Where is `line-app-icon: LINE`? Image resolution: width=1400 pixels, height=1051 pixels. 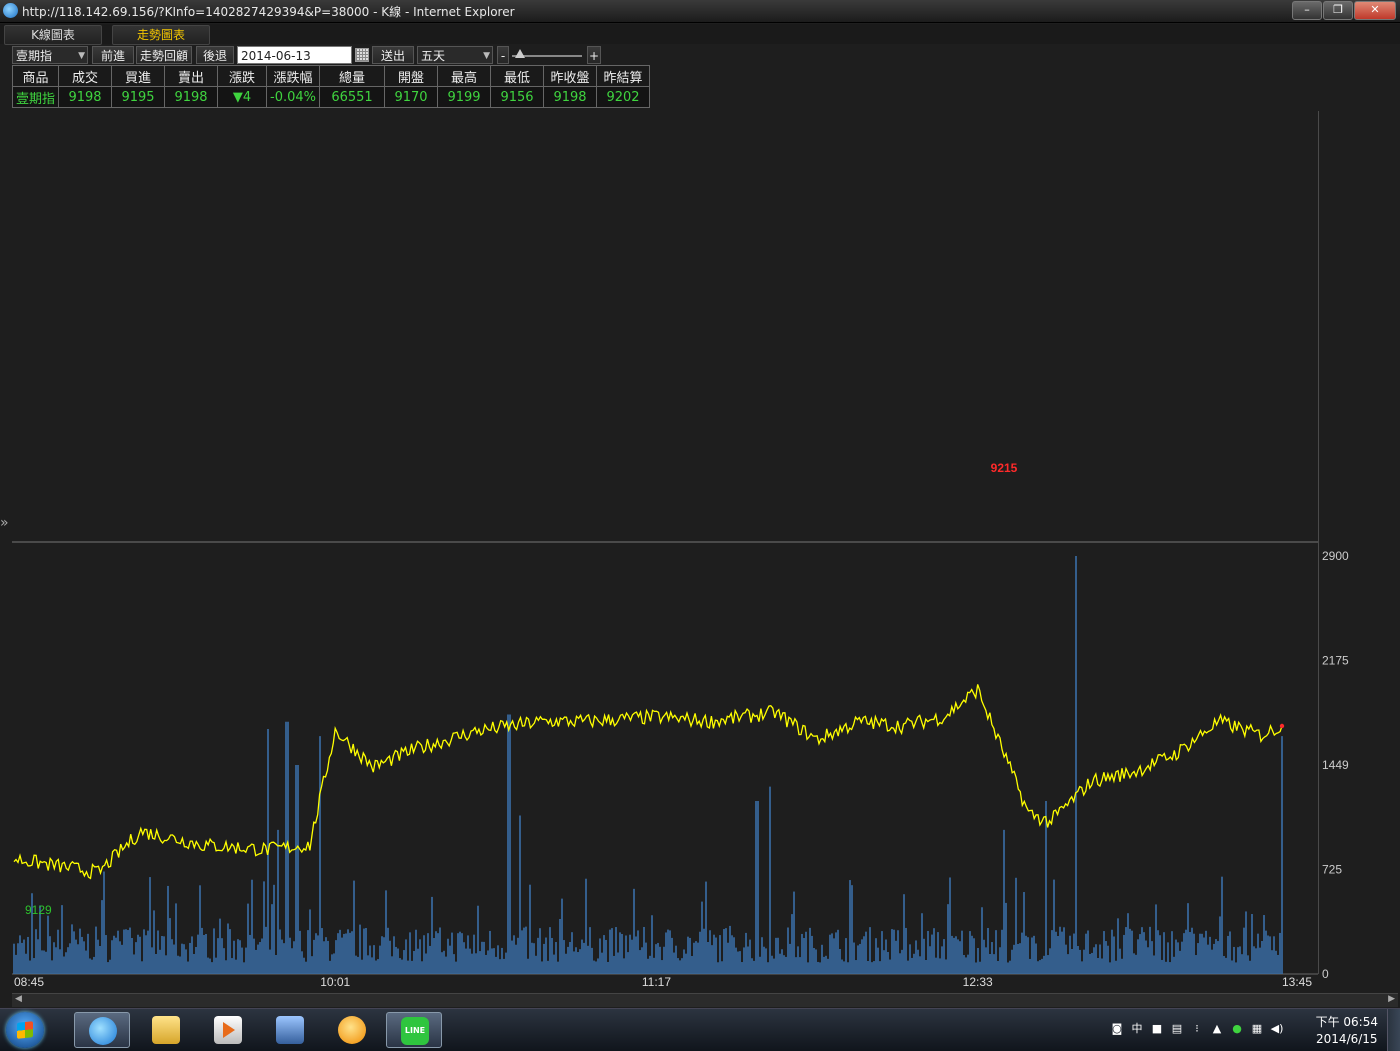 line-app-icon: LINE is located at coordinates (415, 1031).